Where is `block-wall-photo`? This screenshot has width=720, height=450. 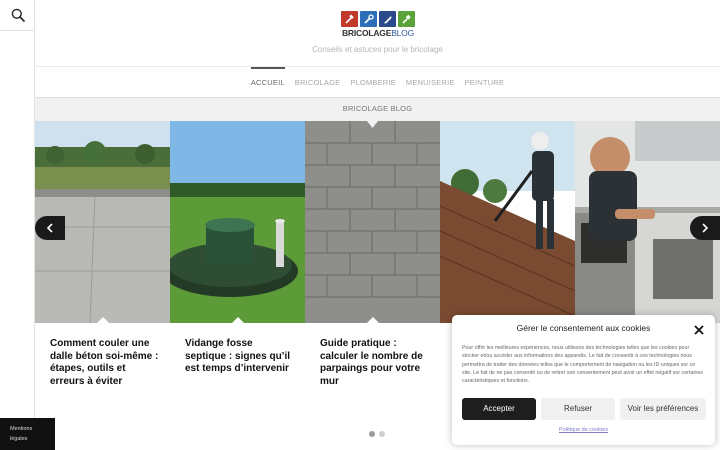 block-wall-photo is located at coordinates (372, 222).